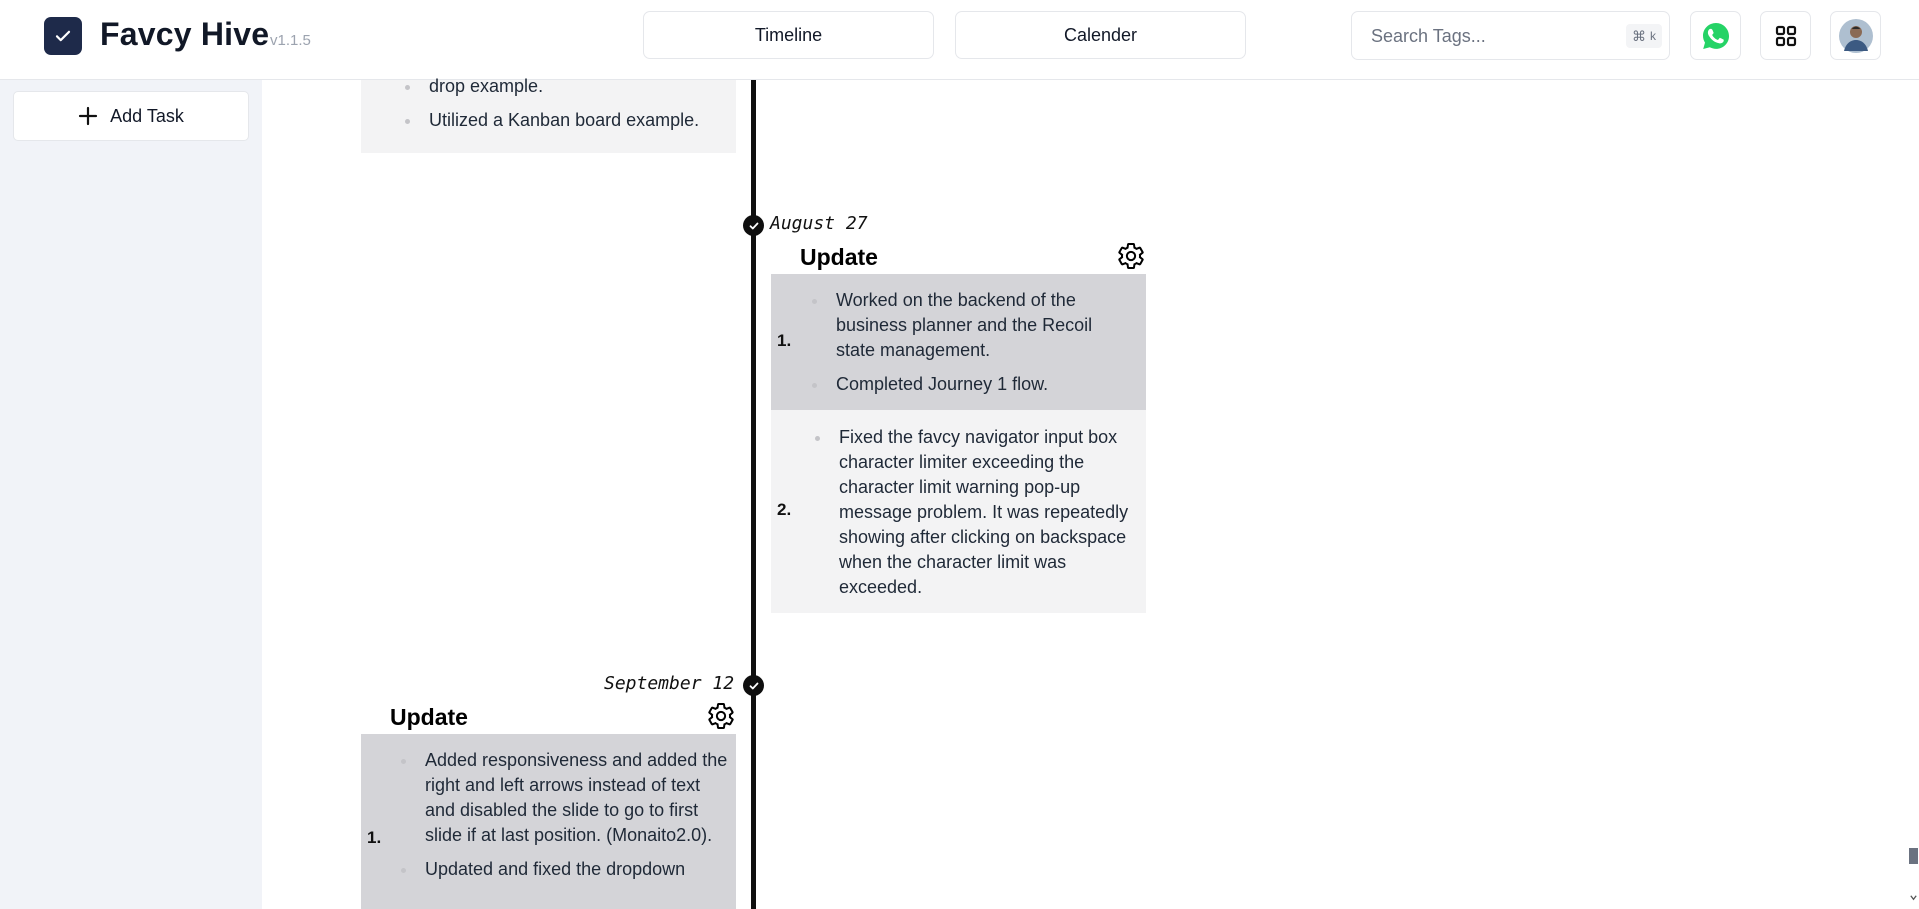  I want to click on search-input, so click(1486, 36).